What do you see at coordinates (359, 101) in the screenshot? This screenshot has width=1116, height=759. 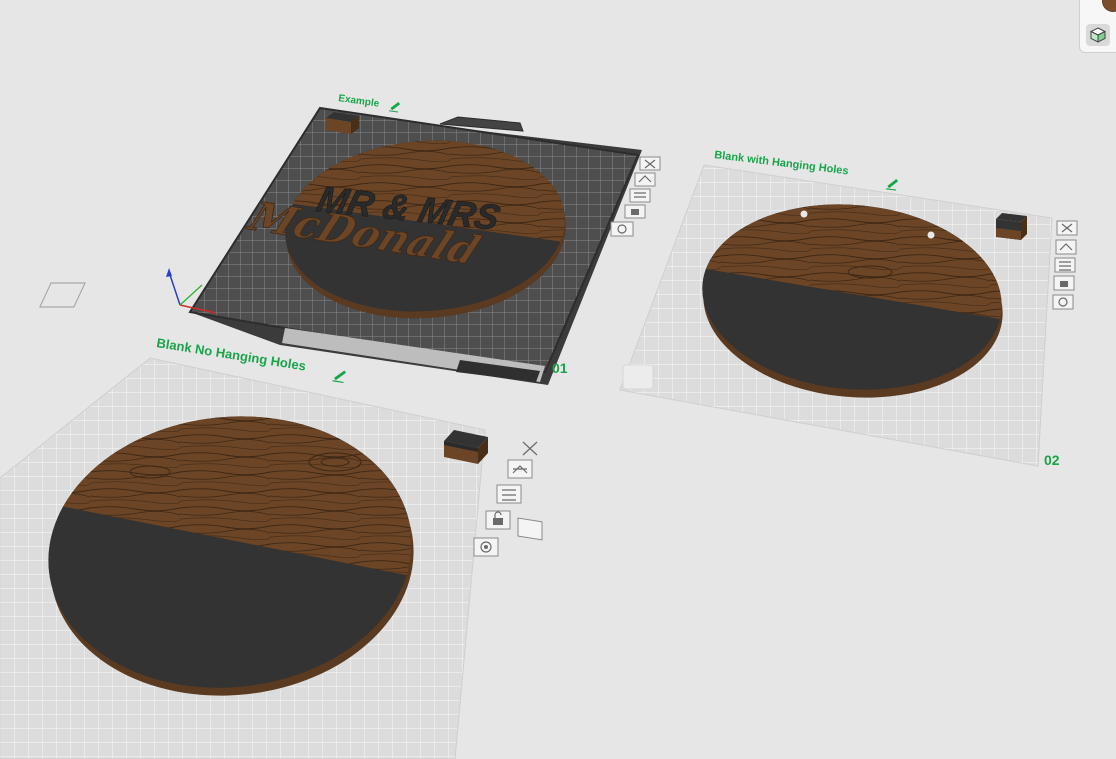 I see `plate-1-label: Example` at bounding box center [359, 101].